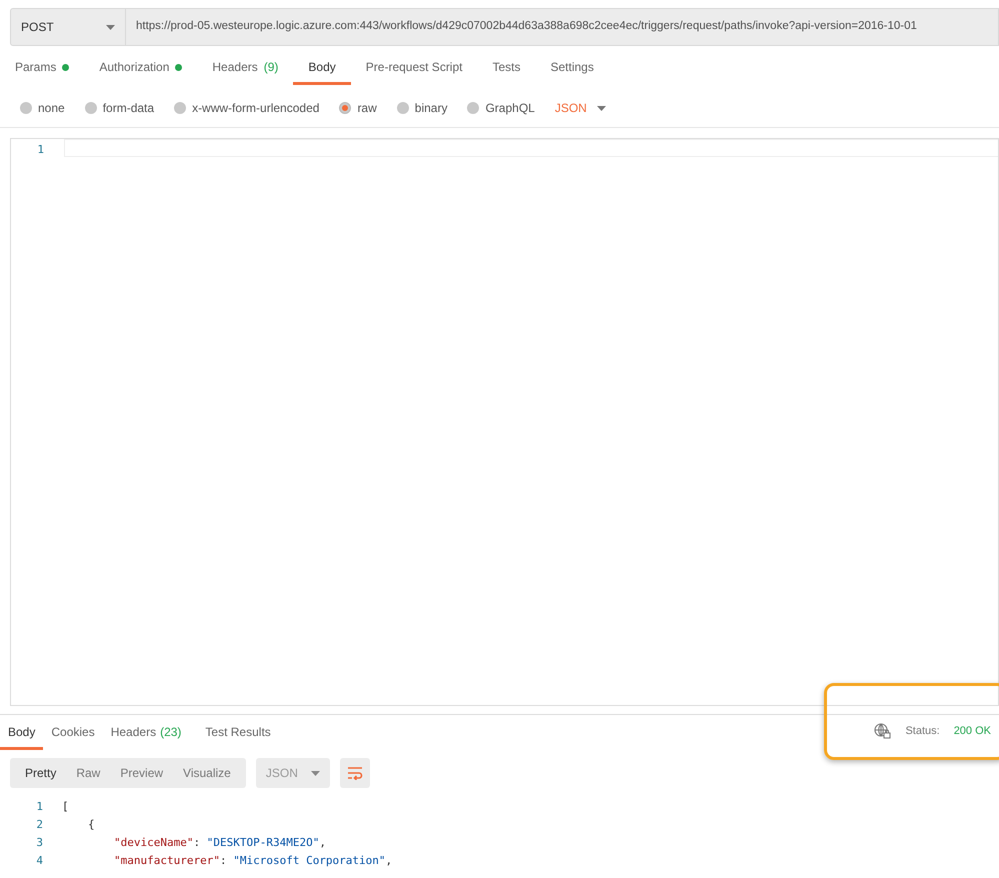 The width and height of the screenshot is (999, 878). What do you see at coordinates (245, 71) in the screenshot?
I see `request-tab: Headers (9)` at bounding box center [245, 71].